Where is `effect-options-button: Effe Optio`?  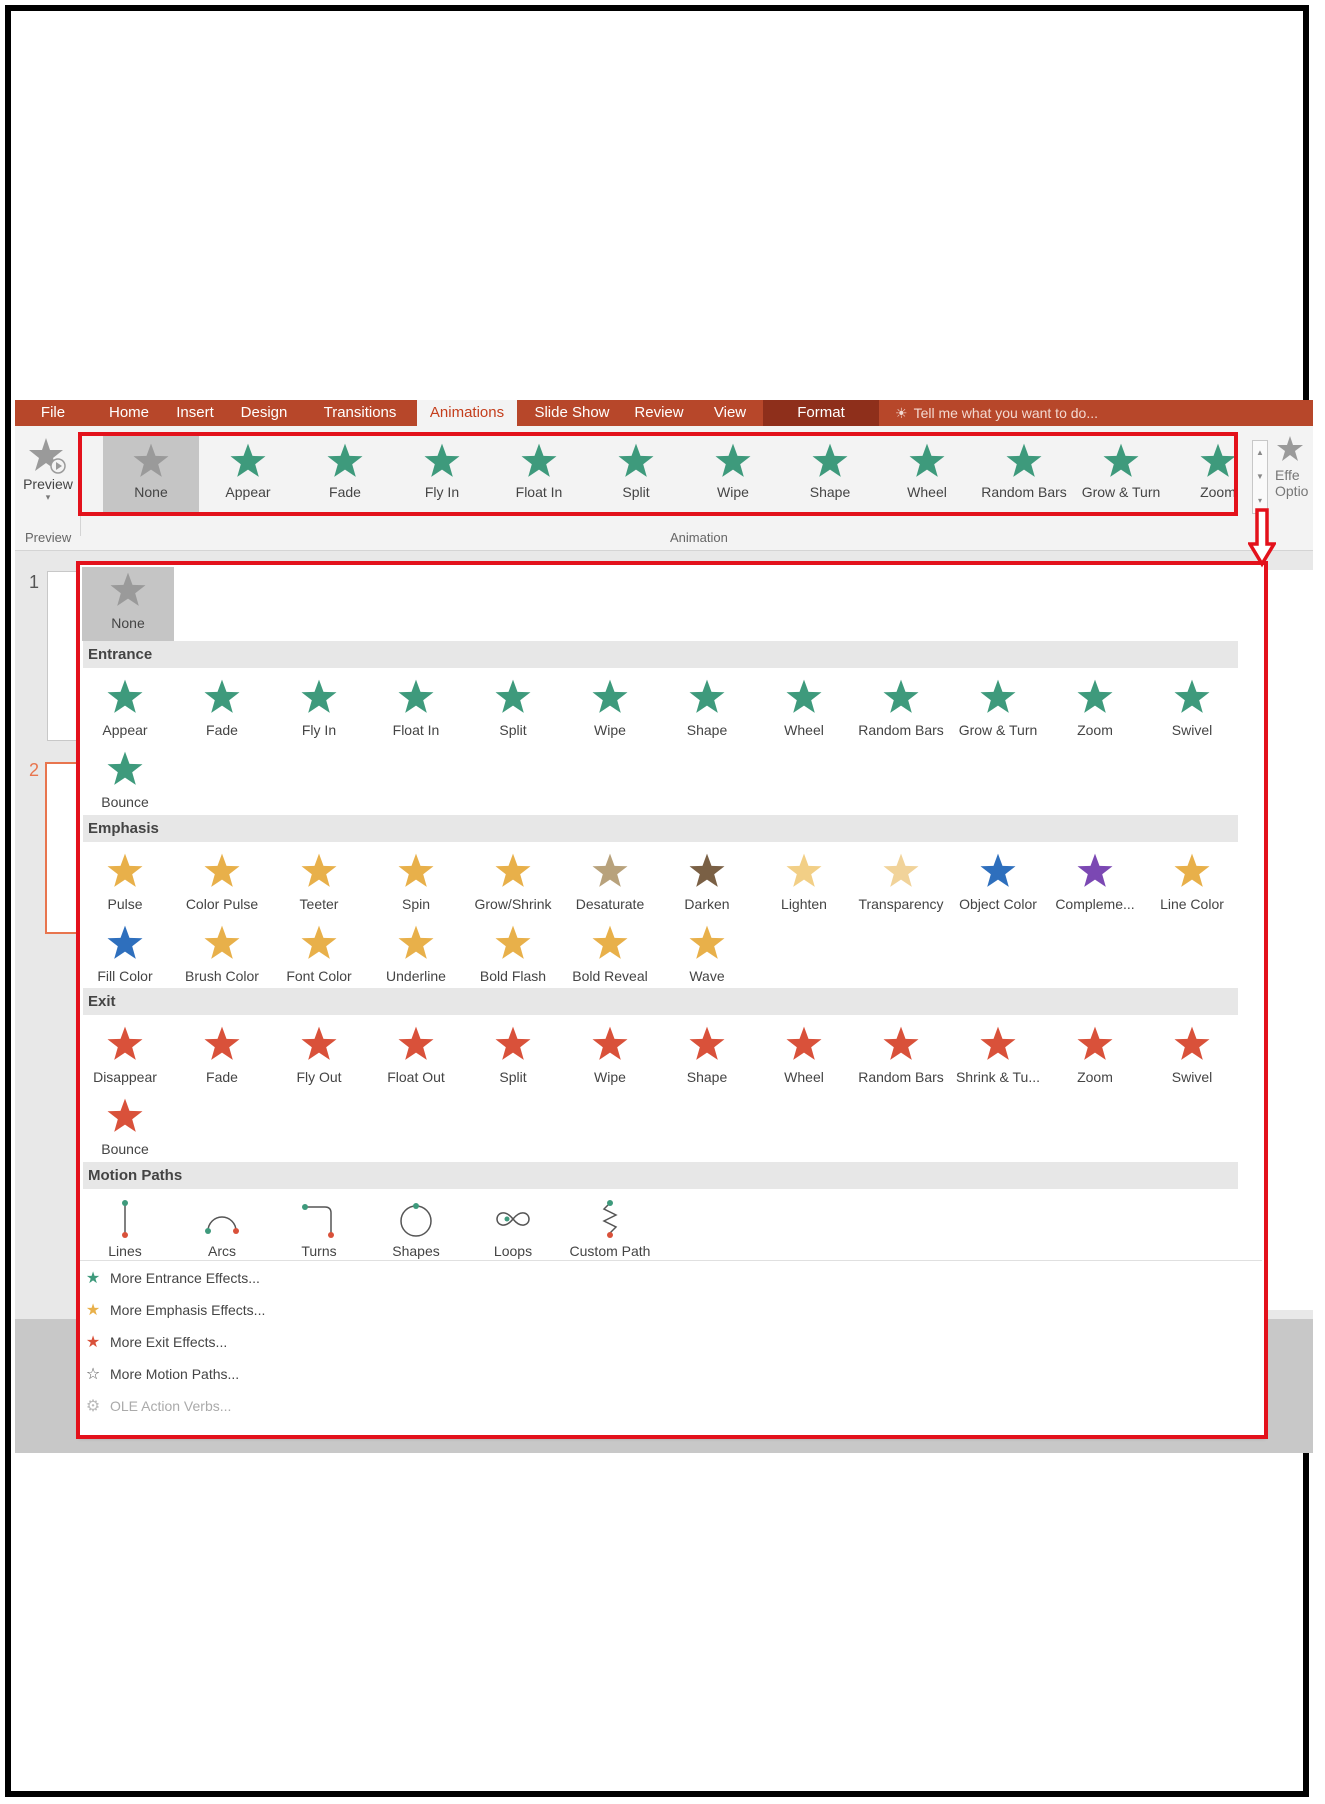 effect-options-button: Effe Optio is located at coordinates (1295, 479).